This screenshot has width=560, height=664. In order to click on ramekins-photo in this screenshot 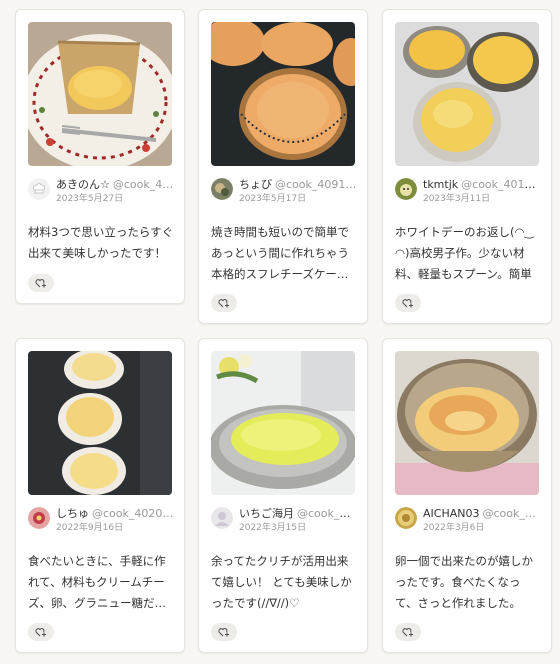, I will do `click(100, 423)`.